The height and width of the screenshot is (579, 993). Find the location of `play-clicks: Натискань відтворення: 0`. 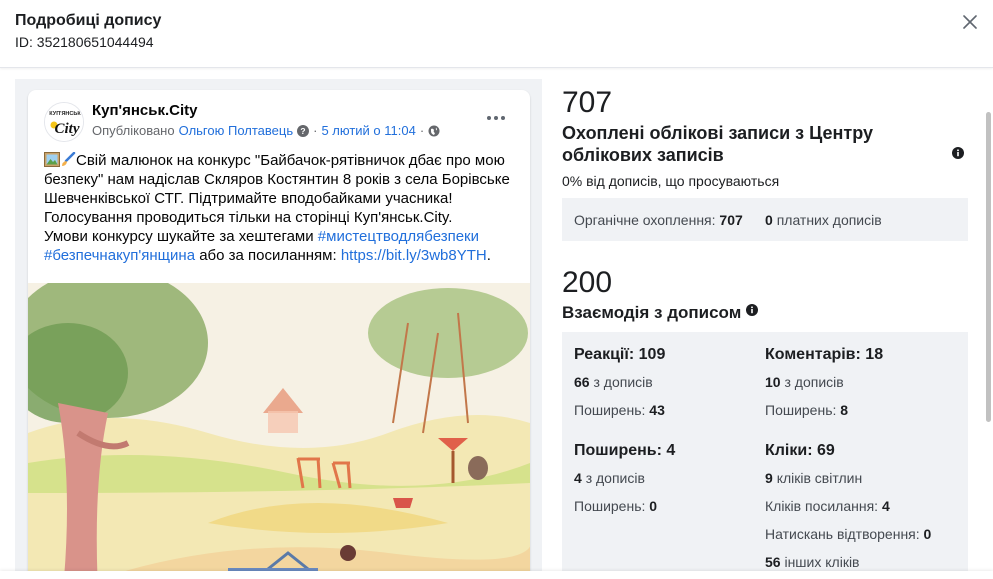

play-clicks: Натискань відтворення: 0 is located at coordinates (848, 534).